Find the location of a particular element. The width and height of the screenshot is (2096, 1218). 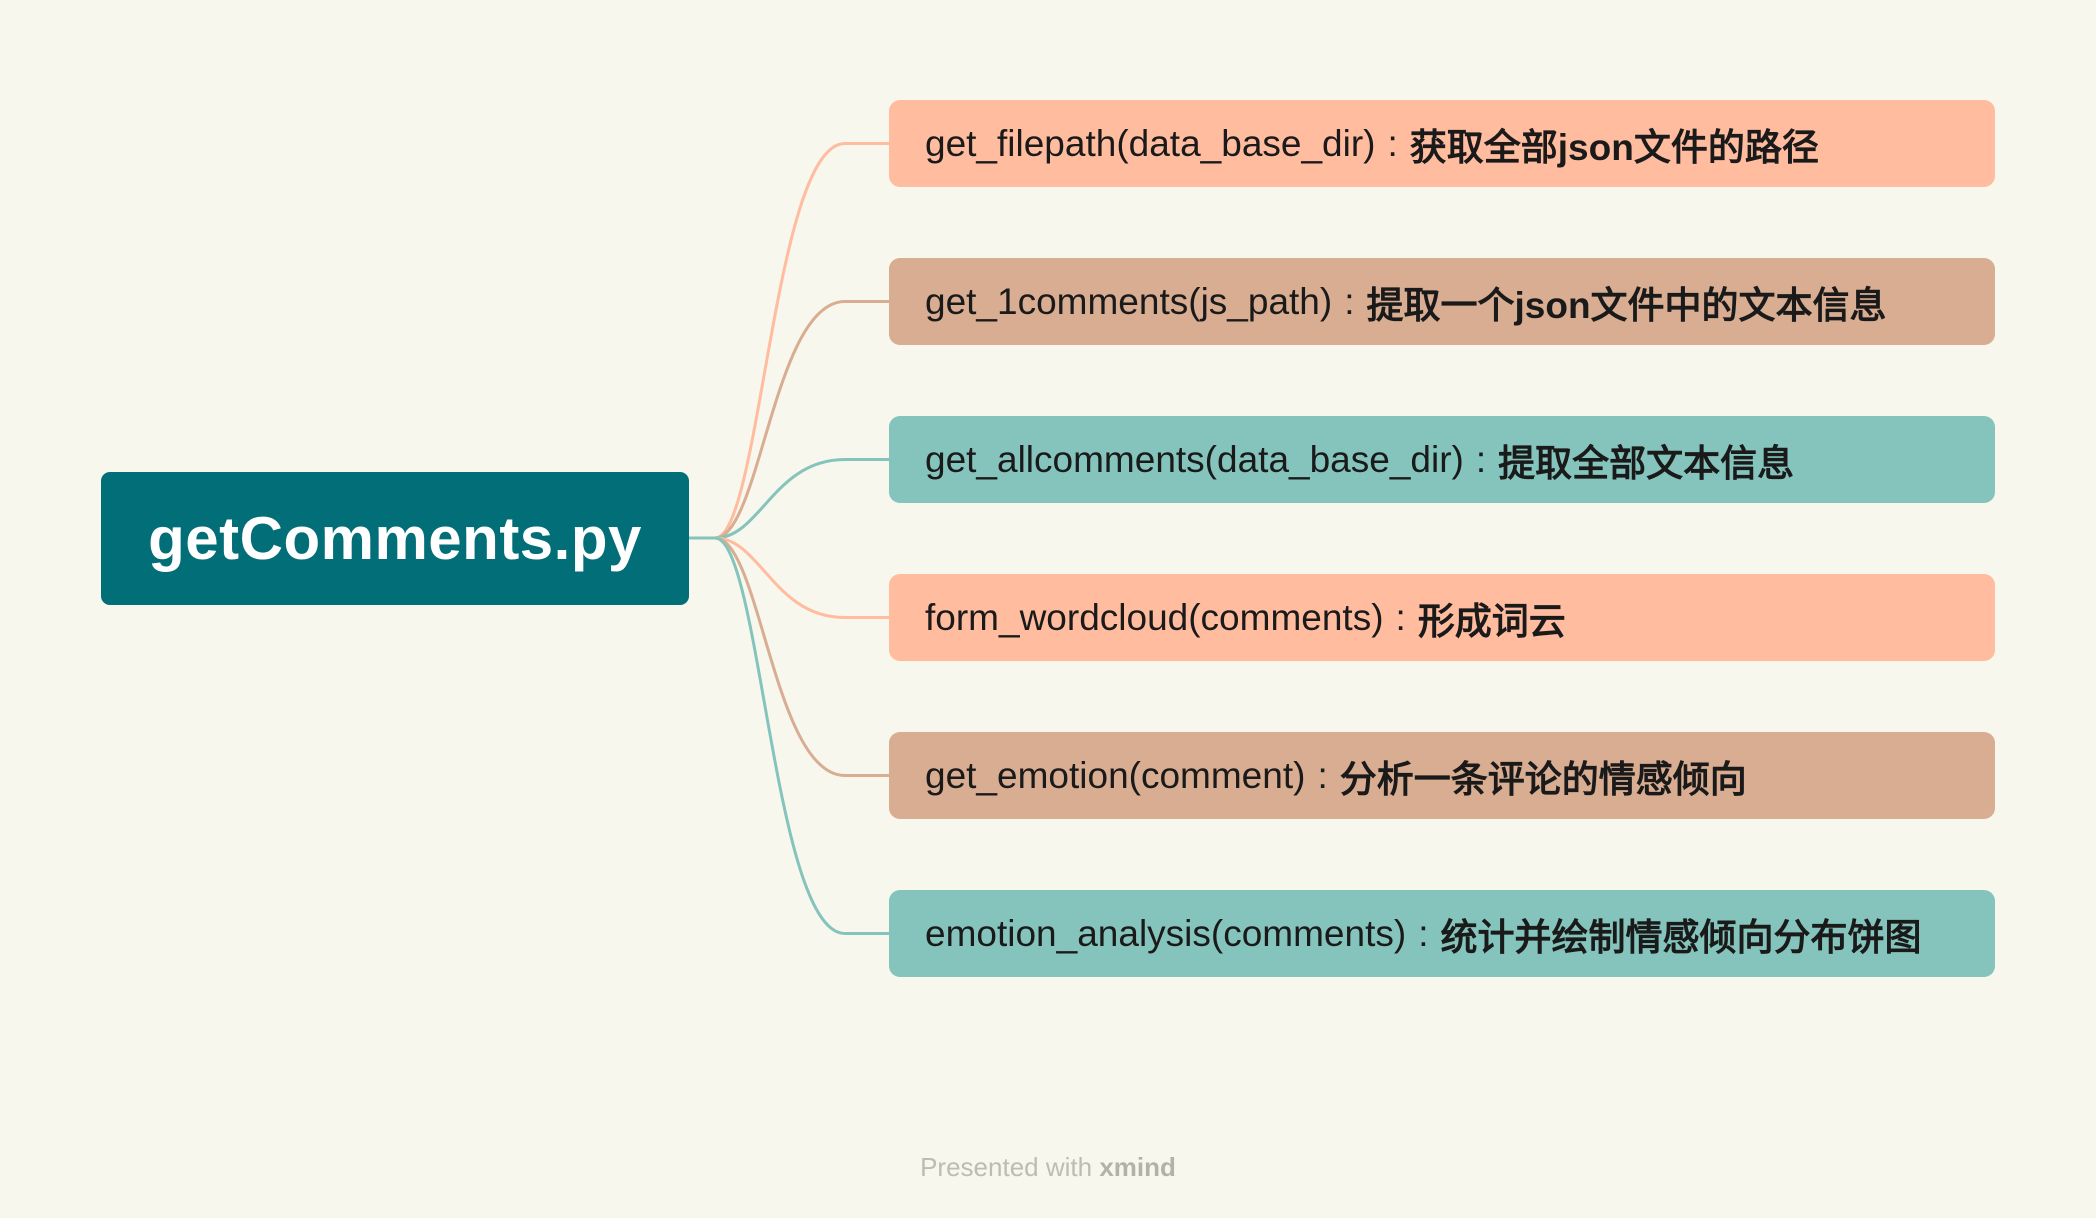

branch-description: 统计并绘制情感倾向分布饼图 is located at coordinates (1681, 937).